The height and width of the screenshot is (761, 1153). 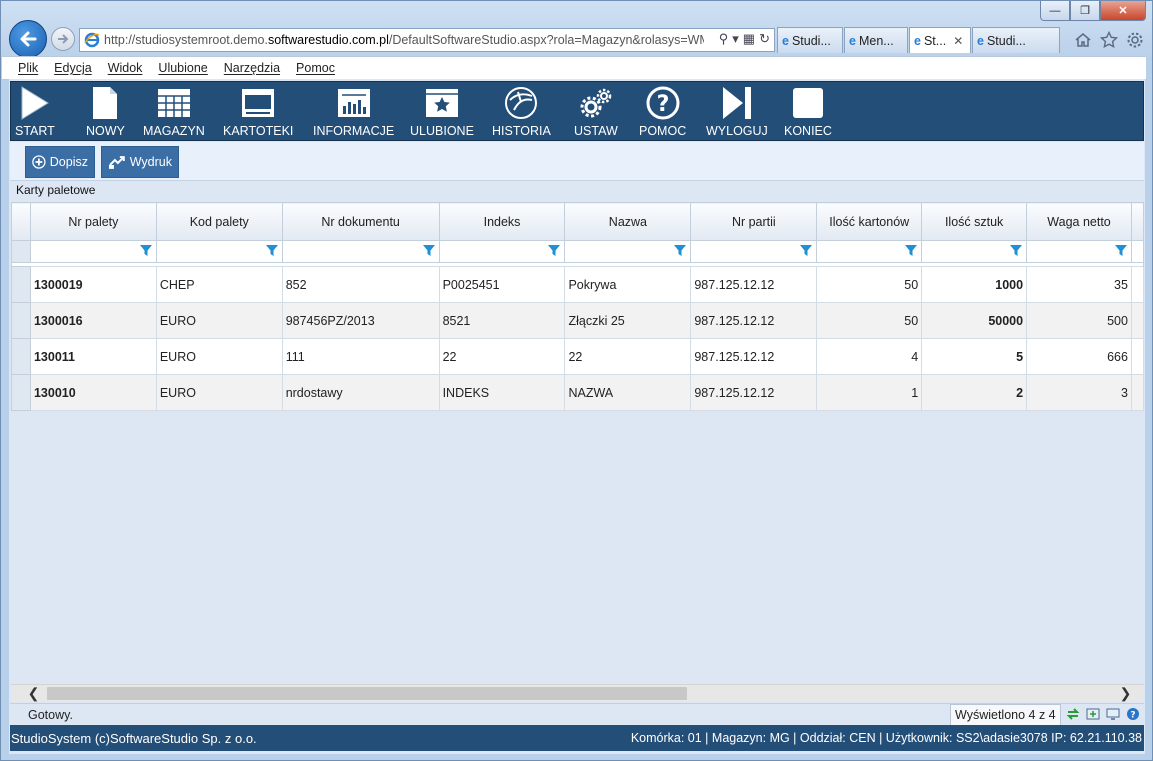 I want to click on browser-tab-active: e St... ✕, so click(x=940, y=40).